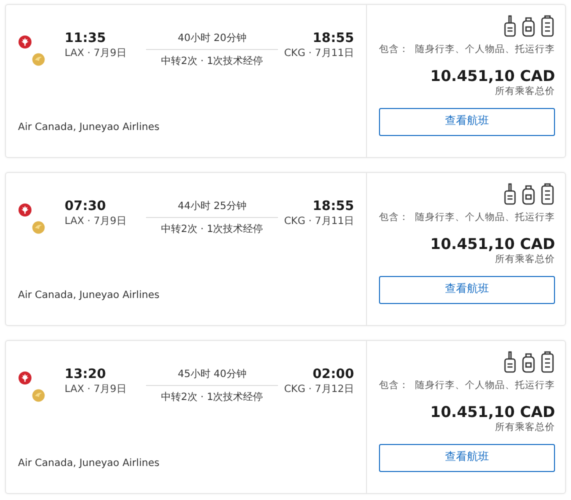 This screenshot has height=500, width=571. What do you see at coordinates (333, 375) in the screenshot?
I see `arrival-time: 02:00` at bounding box center [333, 375].